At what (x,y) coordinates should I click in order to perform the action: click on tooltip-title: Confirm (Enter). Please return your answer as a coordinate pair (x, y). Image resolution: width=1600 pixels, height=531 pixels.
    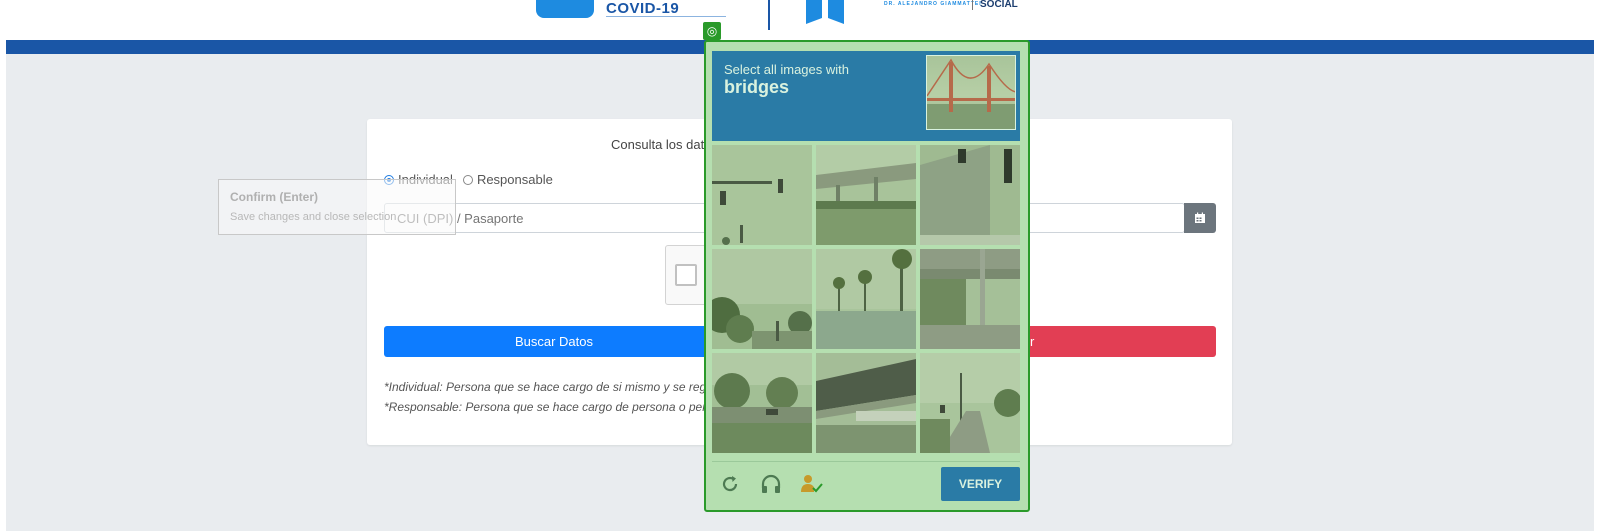
    Looking at the image, I should click on (274, 197).